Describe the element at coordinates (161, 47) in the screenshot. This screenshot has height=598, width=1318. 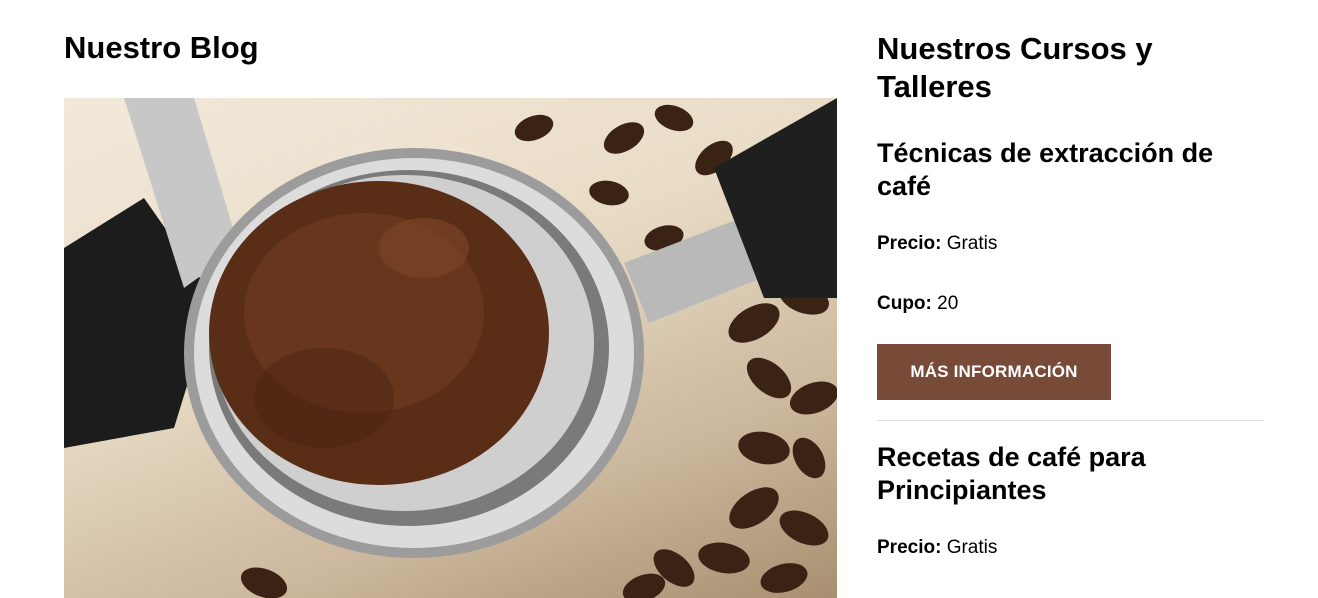
I see `blog-title: Nuestro Blog` at that location.